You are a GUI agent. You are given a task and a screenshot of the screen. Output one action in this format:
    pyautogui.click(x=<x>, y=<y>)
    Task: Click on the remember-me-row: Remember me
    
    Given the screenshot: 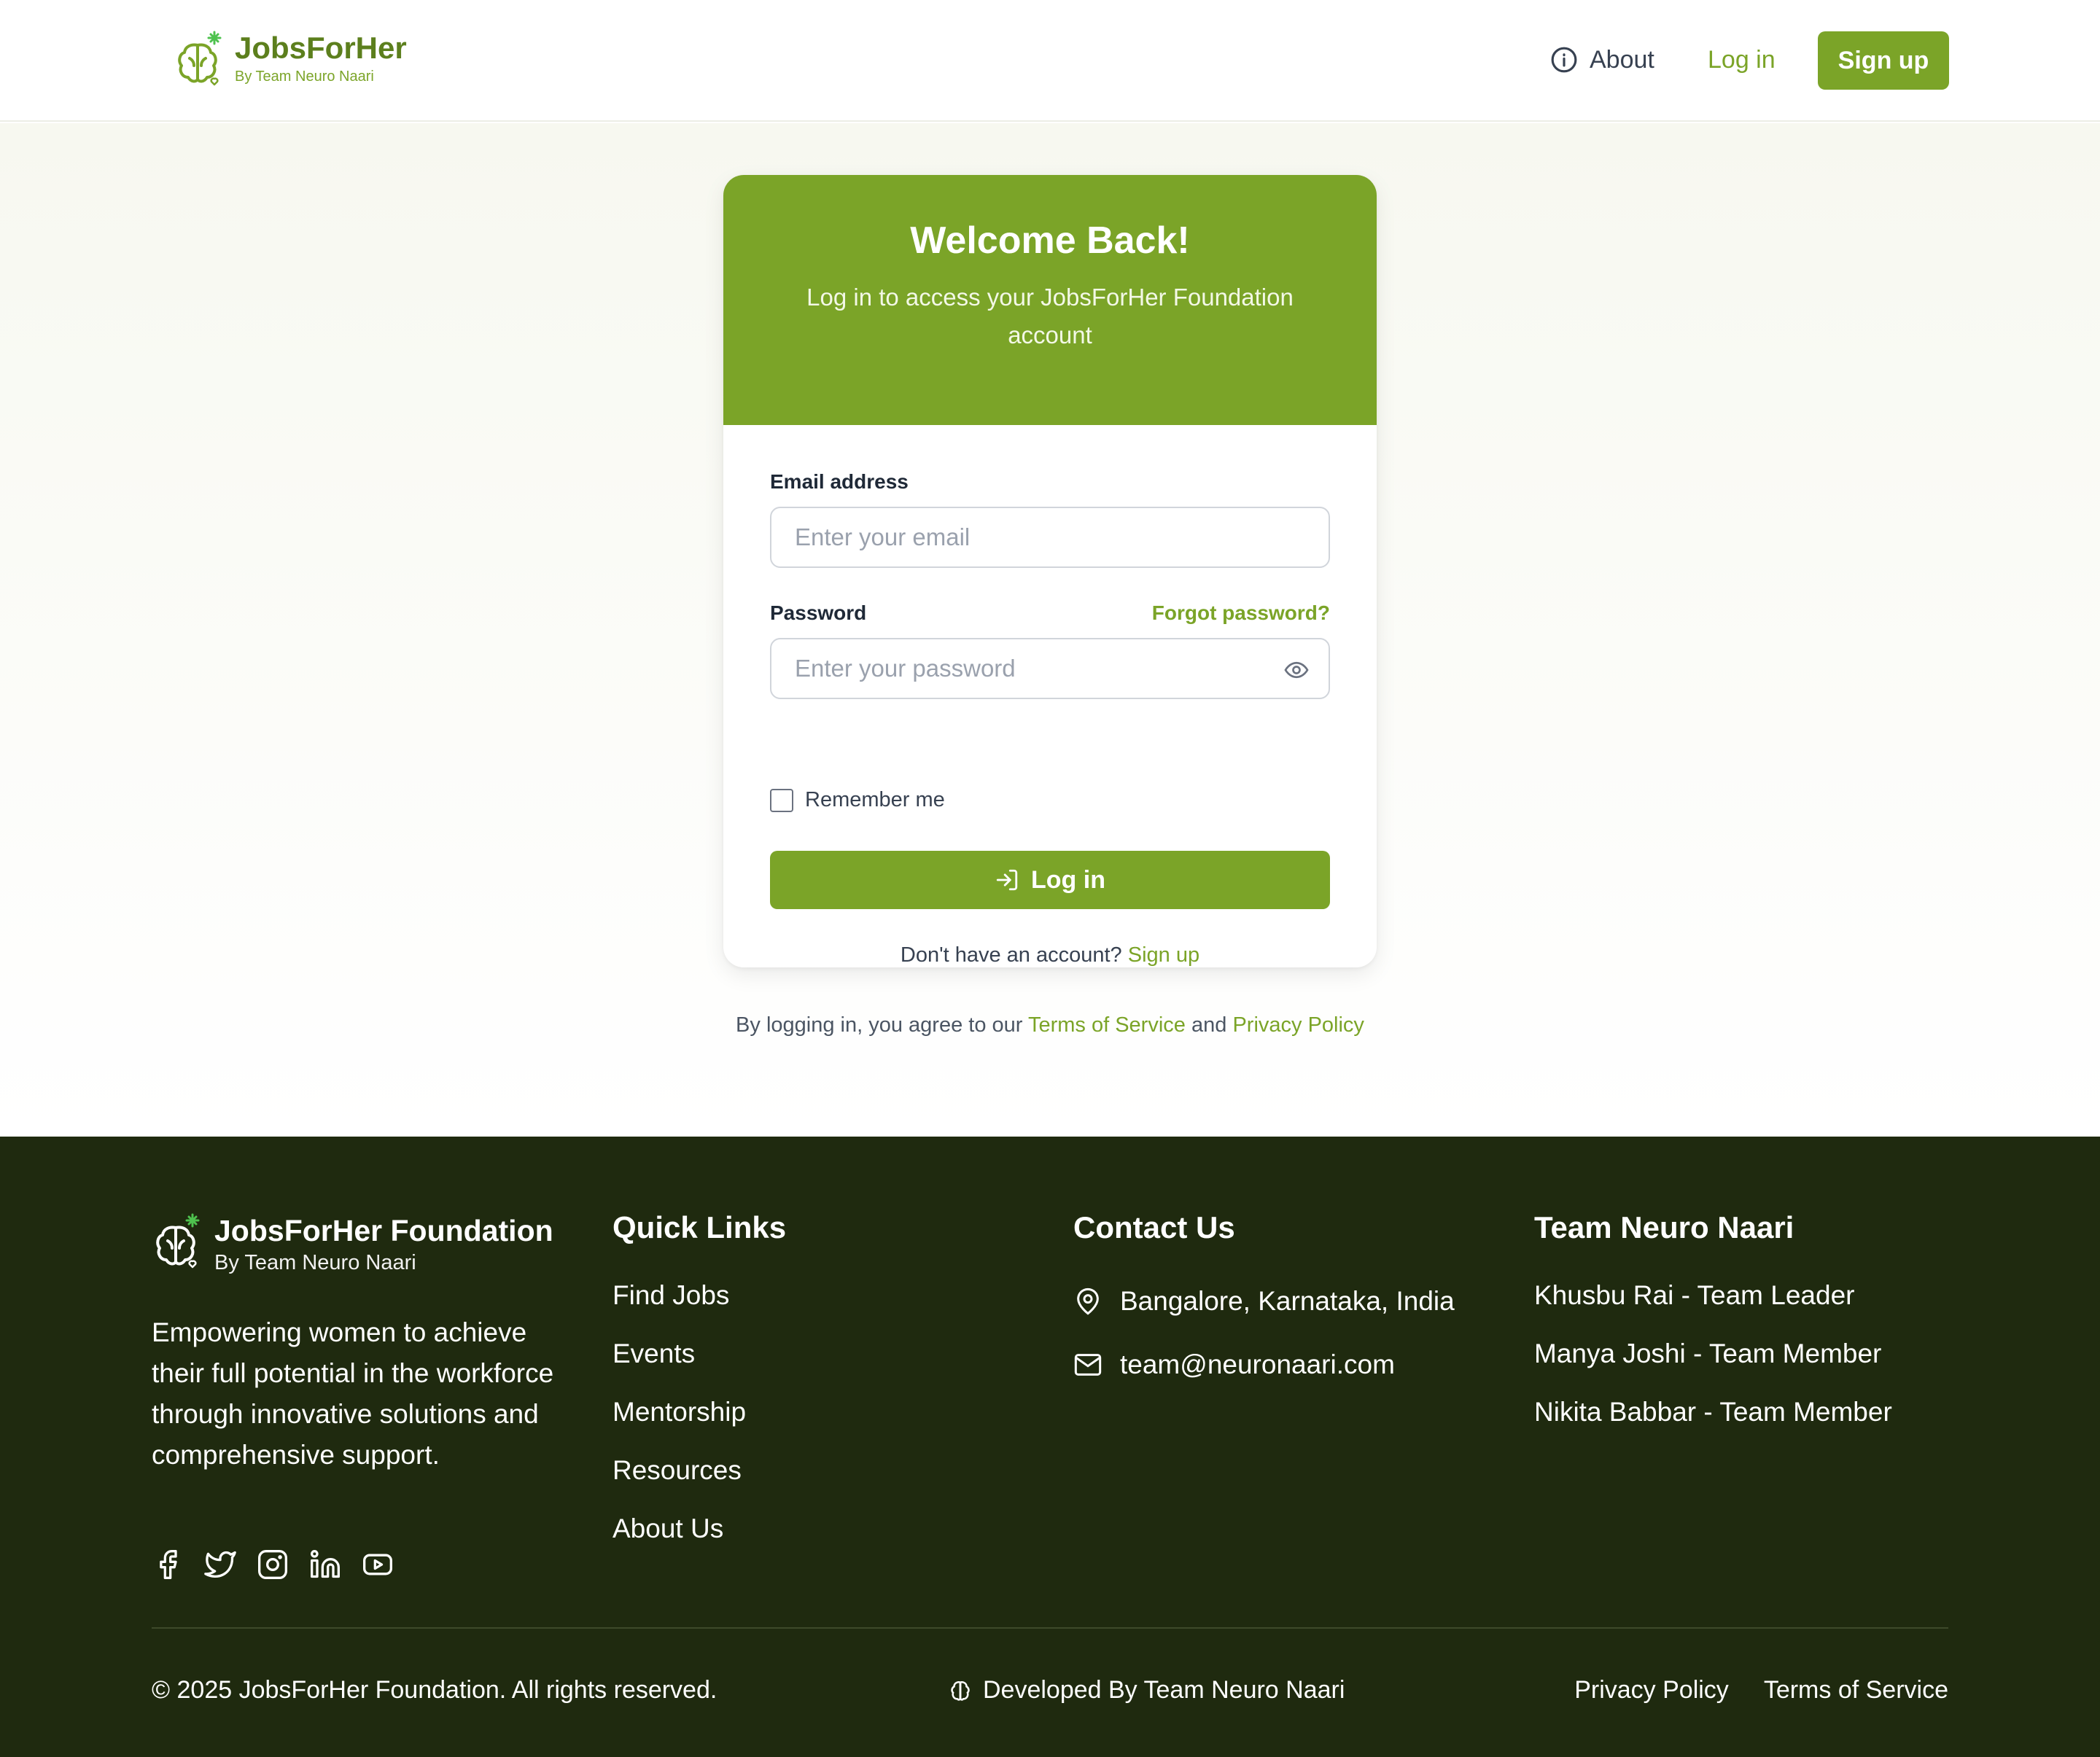 What is the action you would take?
    pyautogui.click(x=857, y=800)
    